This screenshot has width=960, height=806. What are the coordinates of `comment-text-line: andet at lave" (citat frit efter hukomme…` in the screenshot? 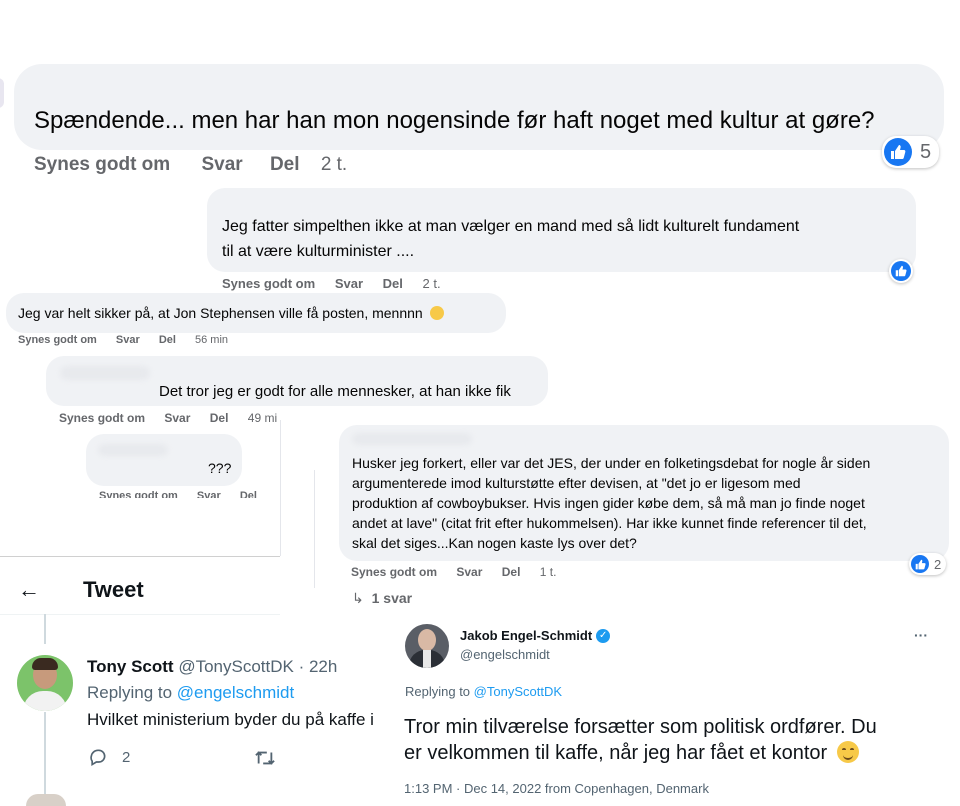 It's located at (609, 523).